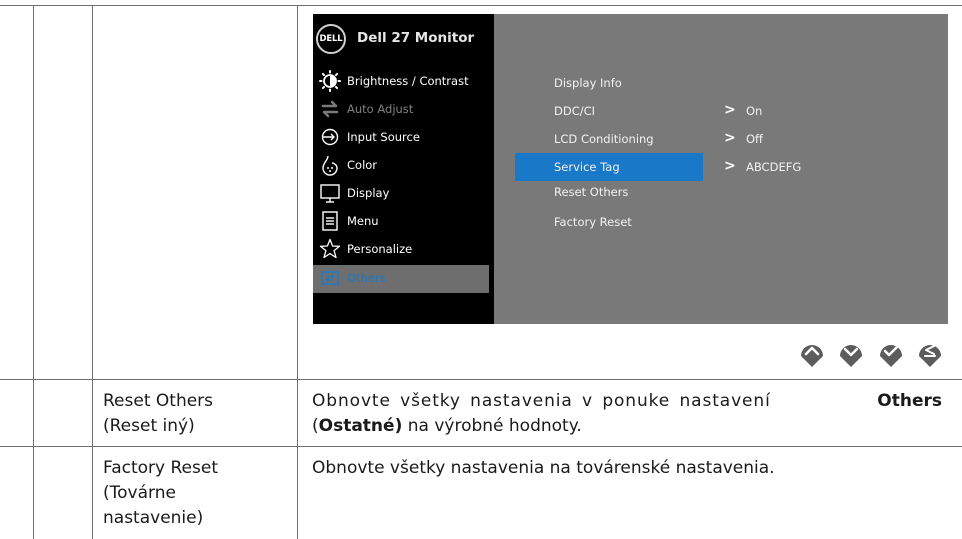  Describe the element at coordinates (774, 167) in the screenshot. I see `service-tag-value: ABCDEFG` at that location.